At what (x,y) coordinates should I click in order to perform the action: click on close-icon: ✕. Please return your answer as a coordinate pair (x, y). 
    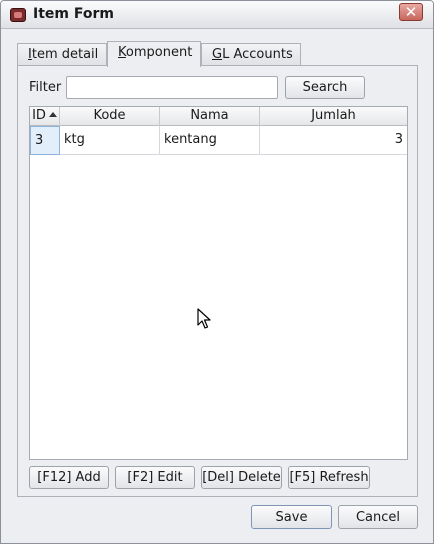
    Looking at the image, I should click on (411, 12).